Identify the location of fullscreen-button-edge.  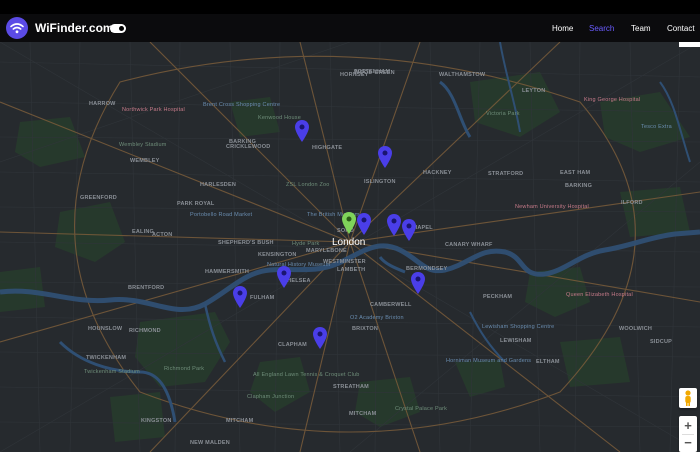
(689, 44).